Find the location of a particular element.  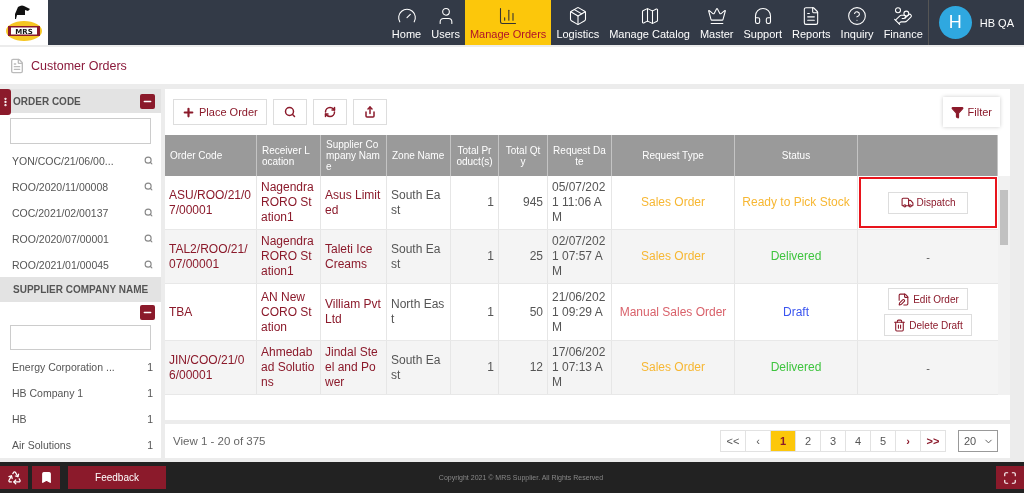

filter-item: ROO/2020/11/00008 is located at coordinates (80, 186).